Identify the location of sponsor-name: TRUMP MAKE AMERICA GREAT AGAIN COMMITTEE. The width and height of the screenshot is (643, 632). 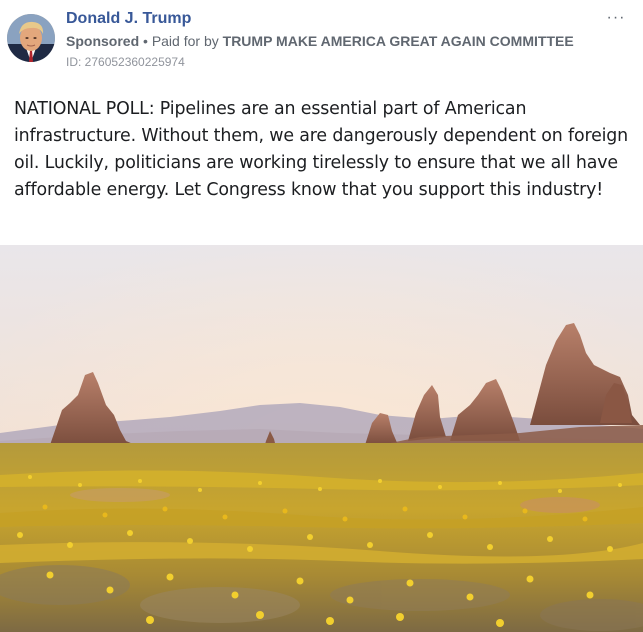
(398, 41).